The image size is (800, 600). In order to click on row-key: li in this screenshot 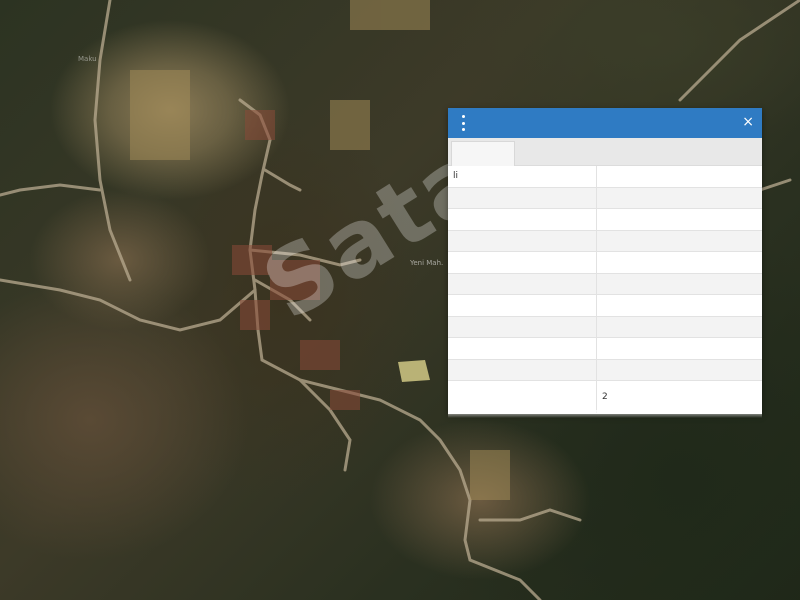, I will do `click(522, 177)`.